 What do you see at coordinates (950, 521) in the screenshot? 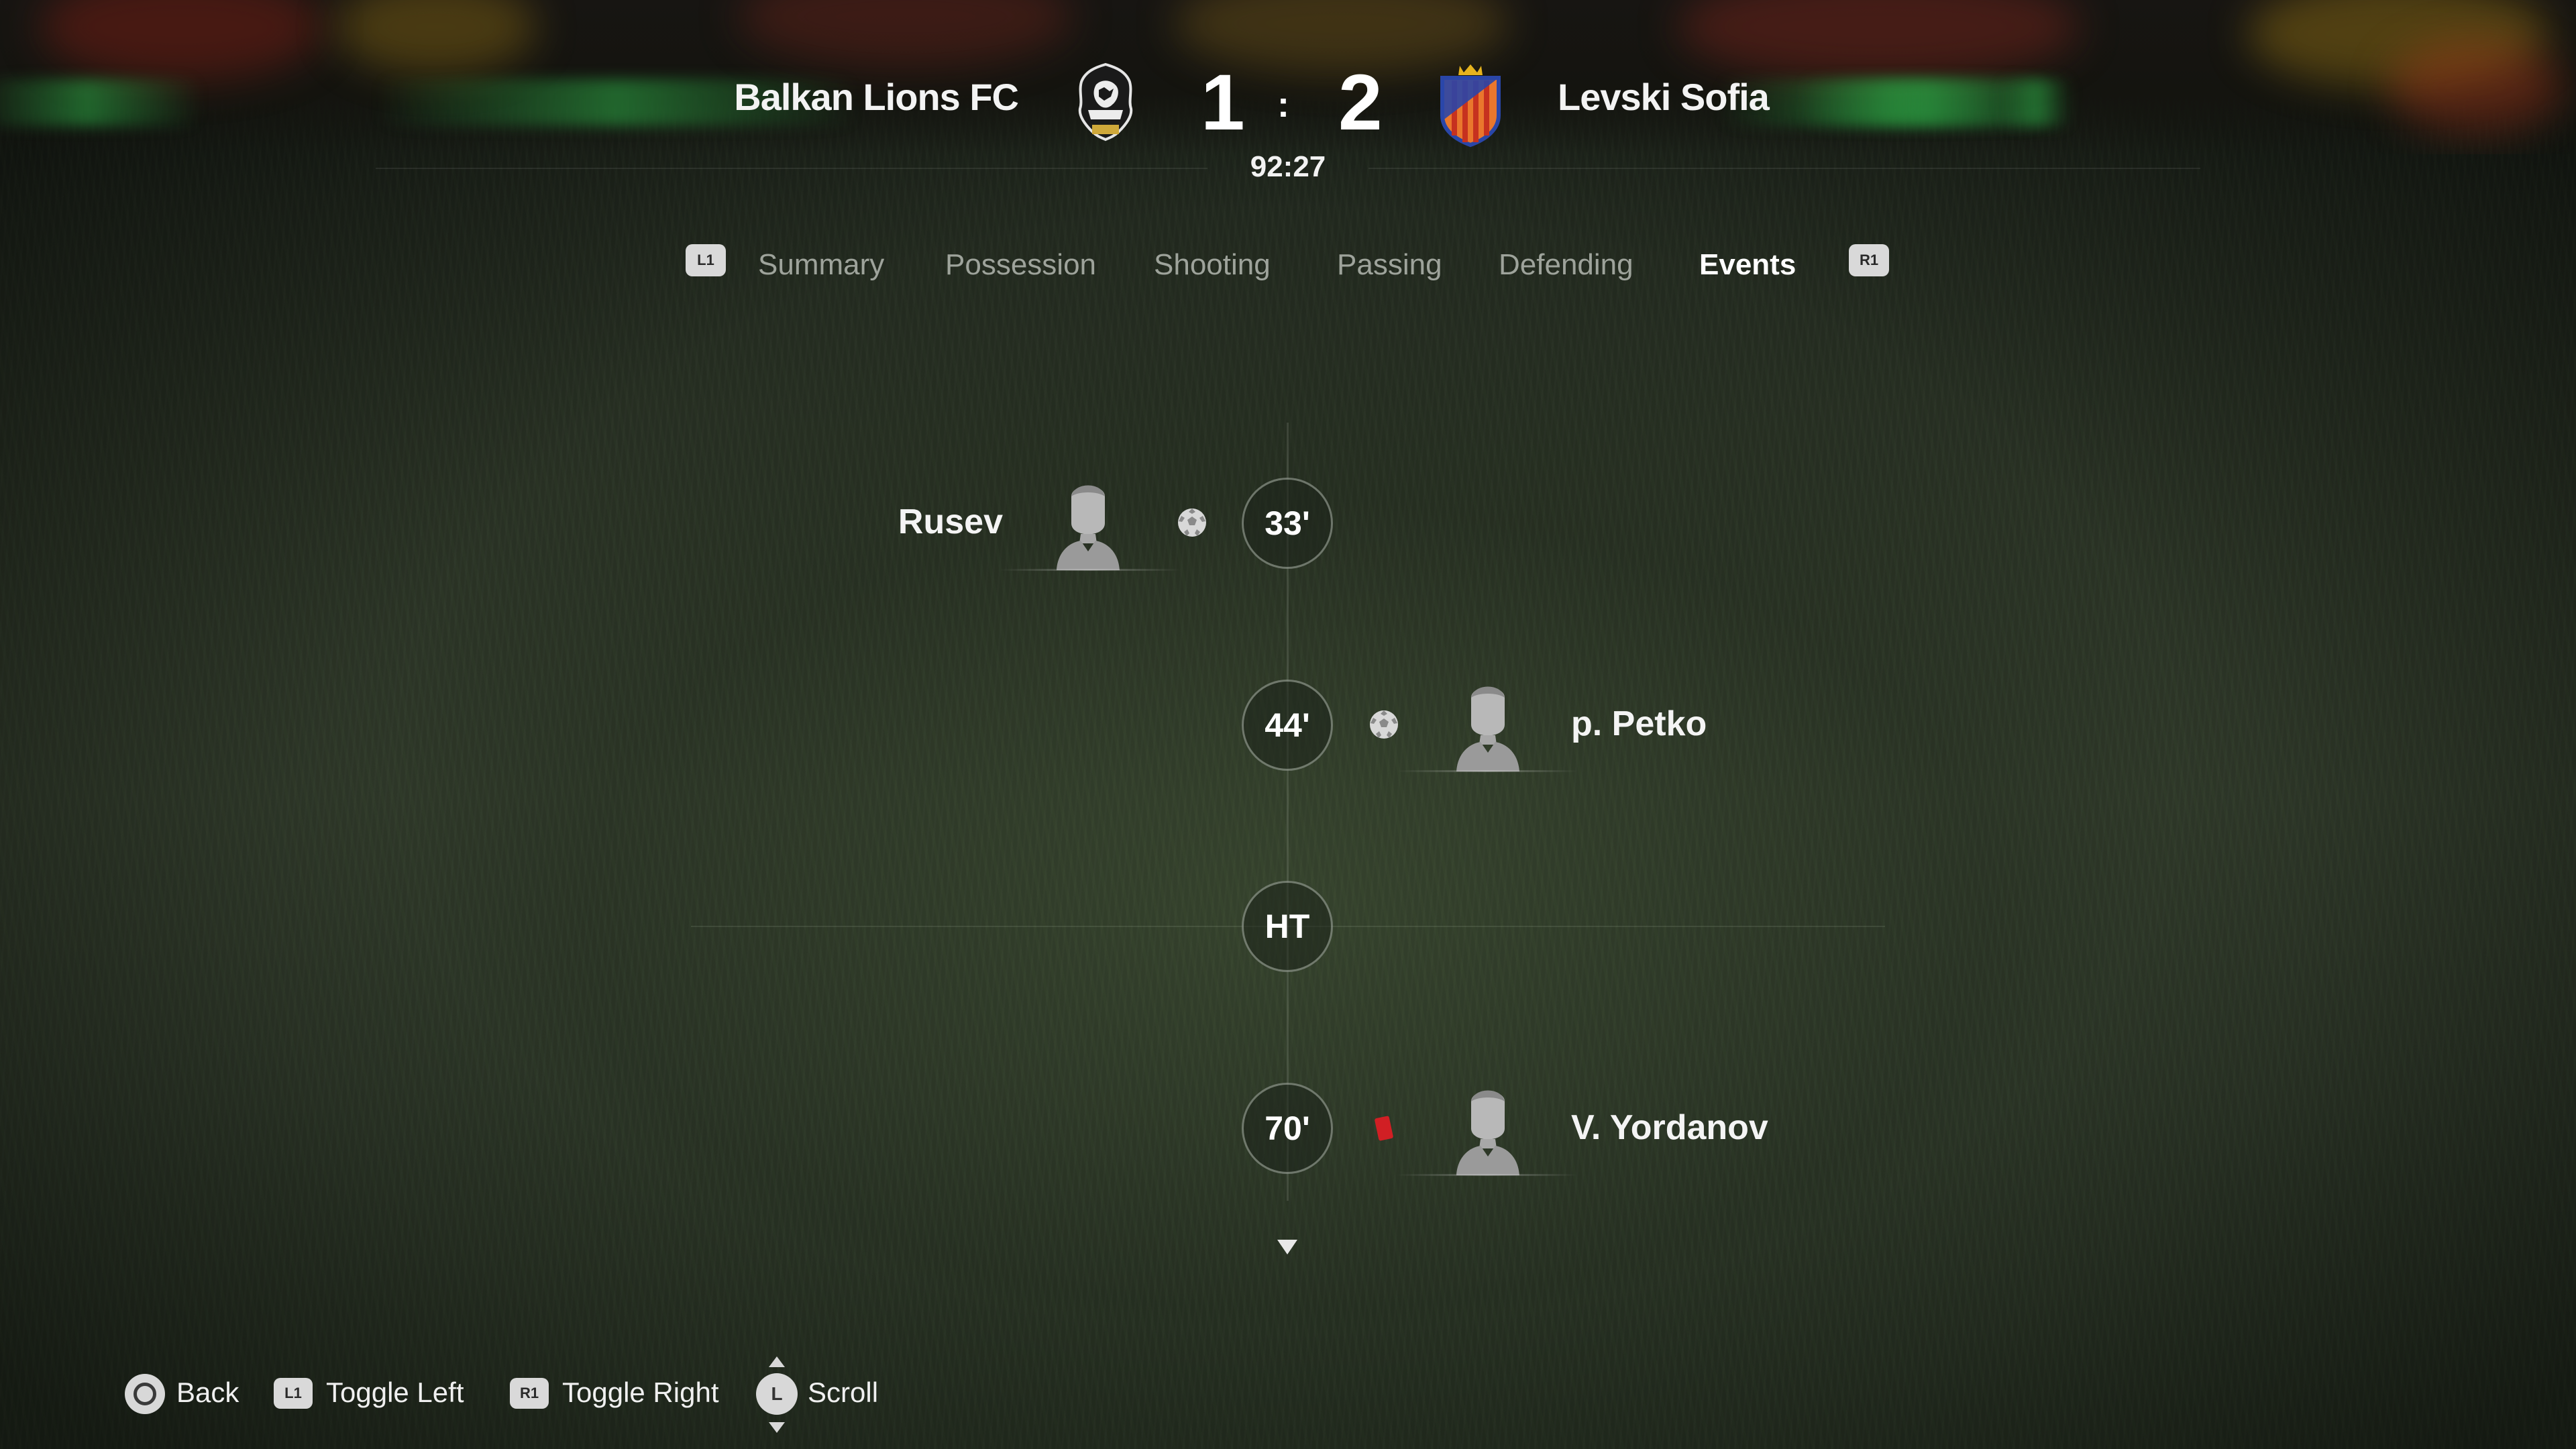
I see `event-player-name: Rusev` at bounding box center [950, 521].